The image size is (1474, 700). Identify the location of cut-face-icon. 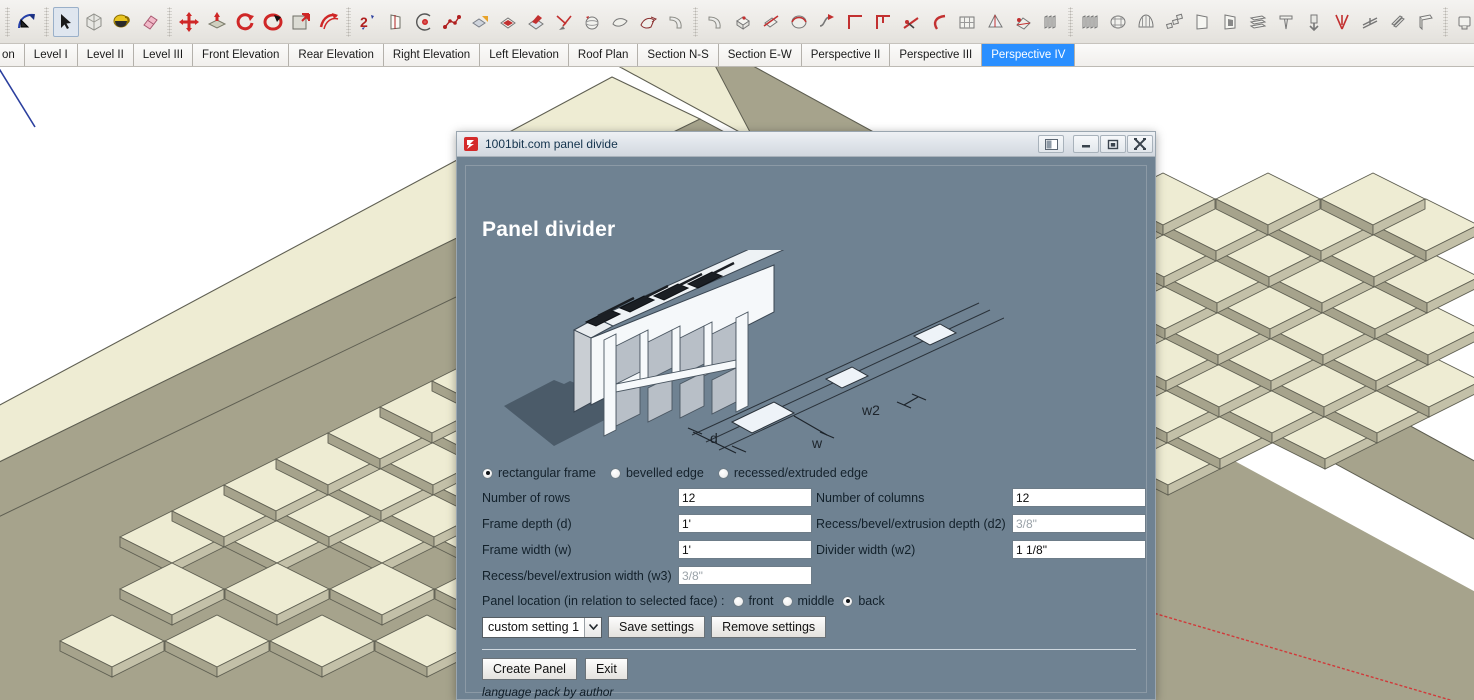
(396, 22).